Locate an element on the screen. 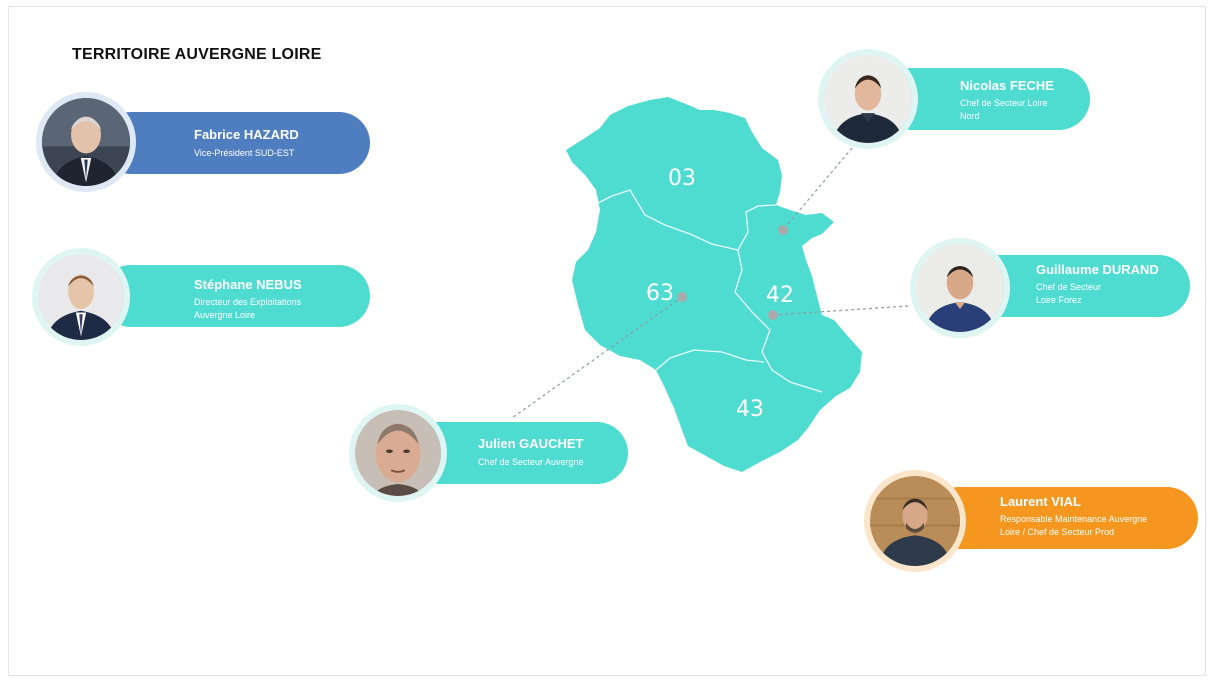 Image resolution: width=1211 pixels, height=681 pixels. person-photo-fabrice is located at coordinates (86, 142).